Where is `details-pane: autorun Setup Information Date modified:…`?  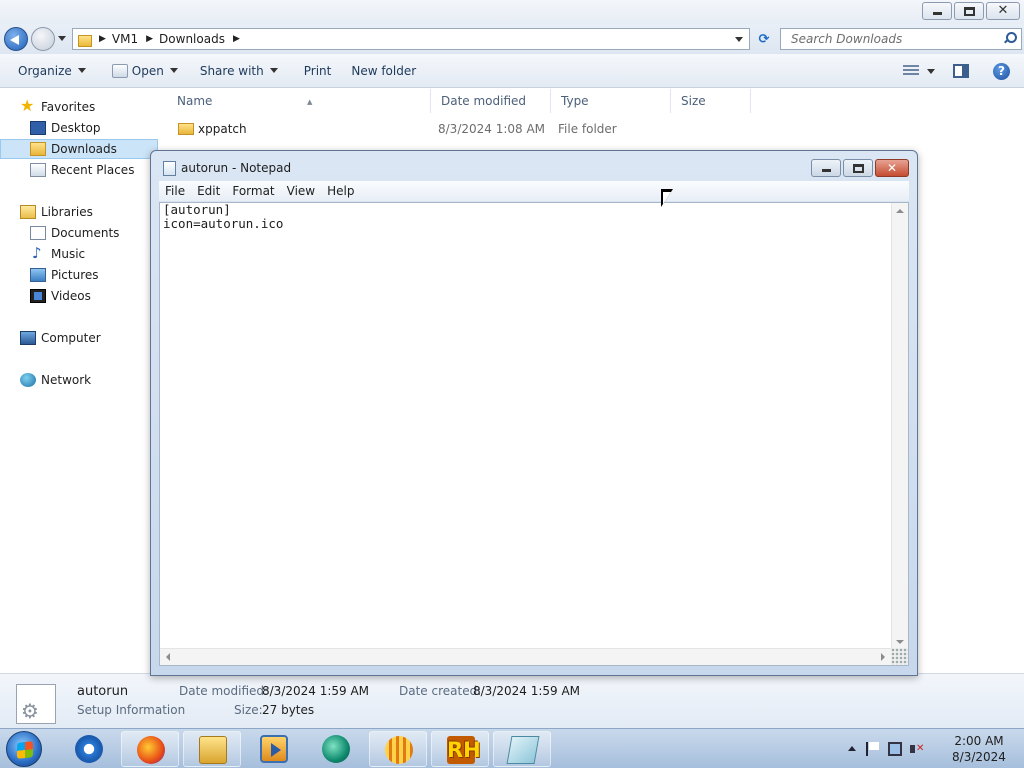
details-pane: autorun Setup Information Date modified:… is located at coordinates (512, 700).